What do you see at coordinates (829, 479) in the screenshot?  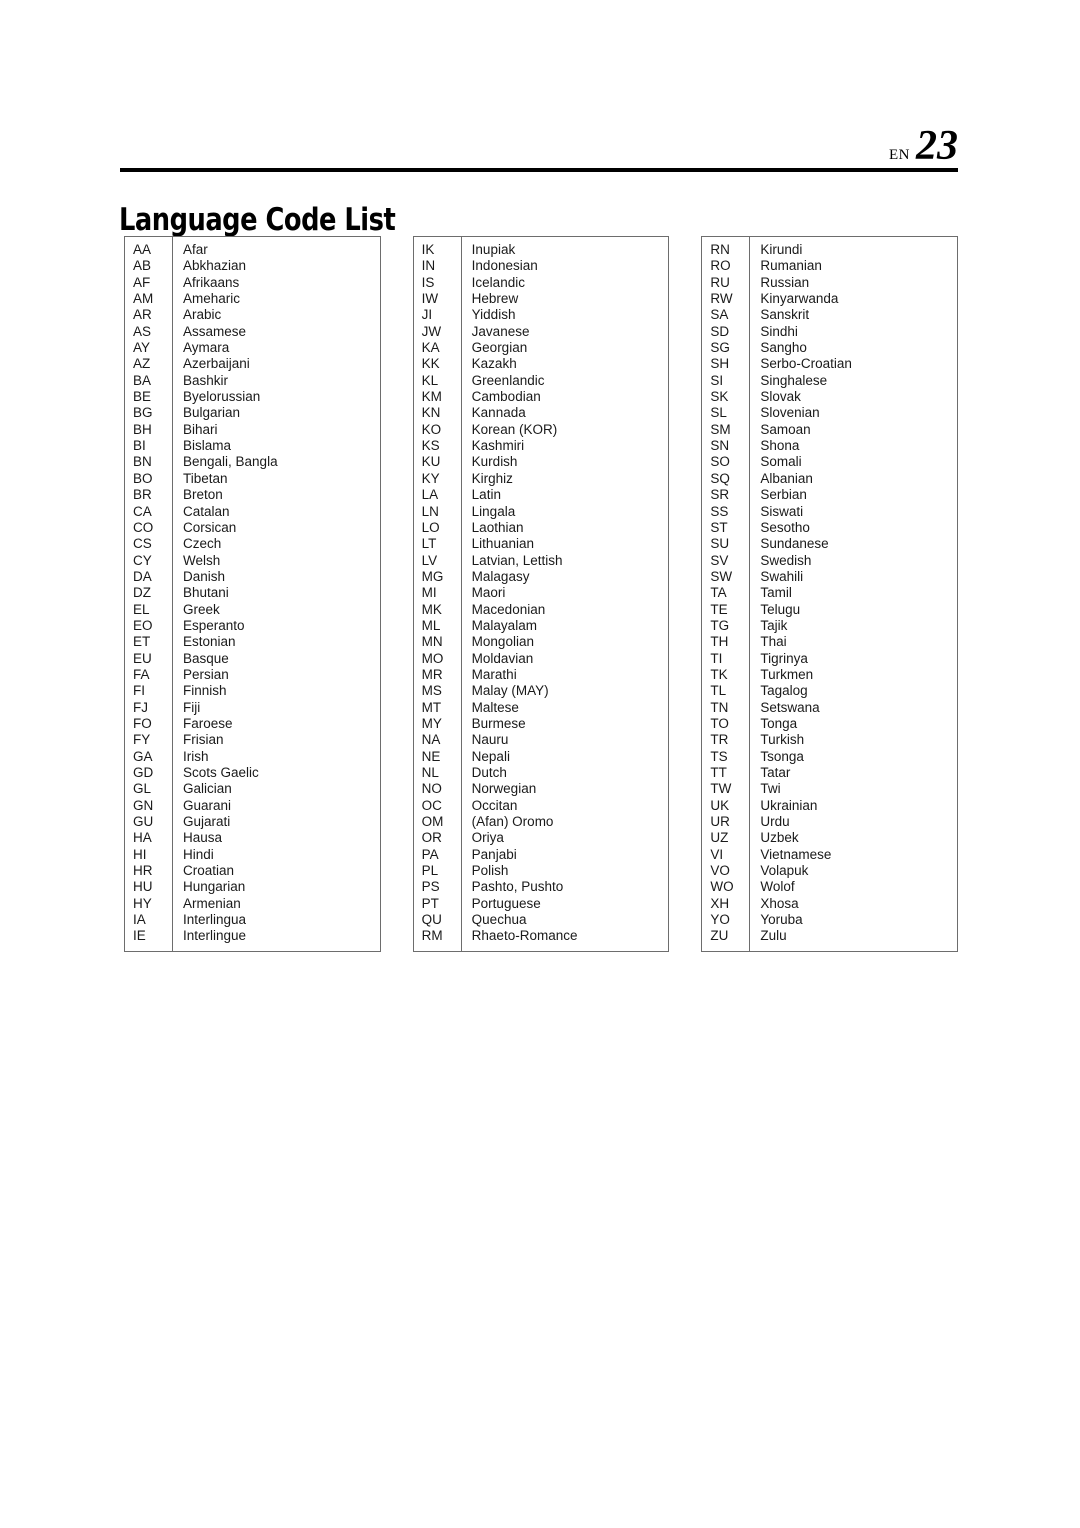 I see `table-row: SQ Albanian` at bounding box center [829, 479].